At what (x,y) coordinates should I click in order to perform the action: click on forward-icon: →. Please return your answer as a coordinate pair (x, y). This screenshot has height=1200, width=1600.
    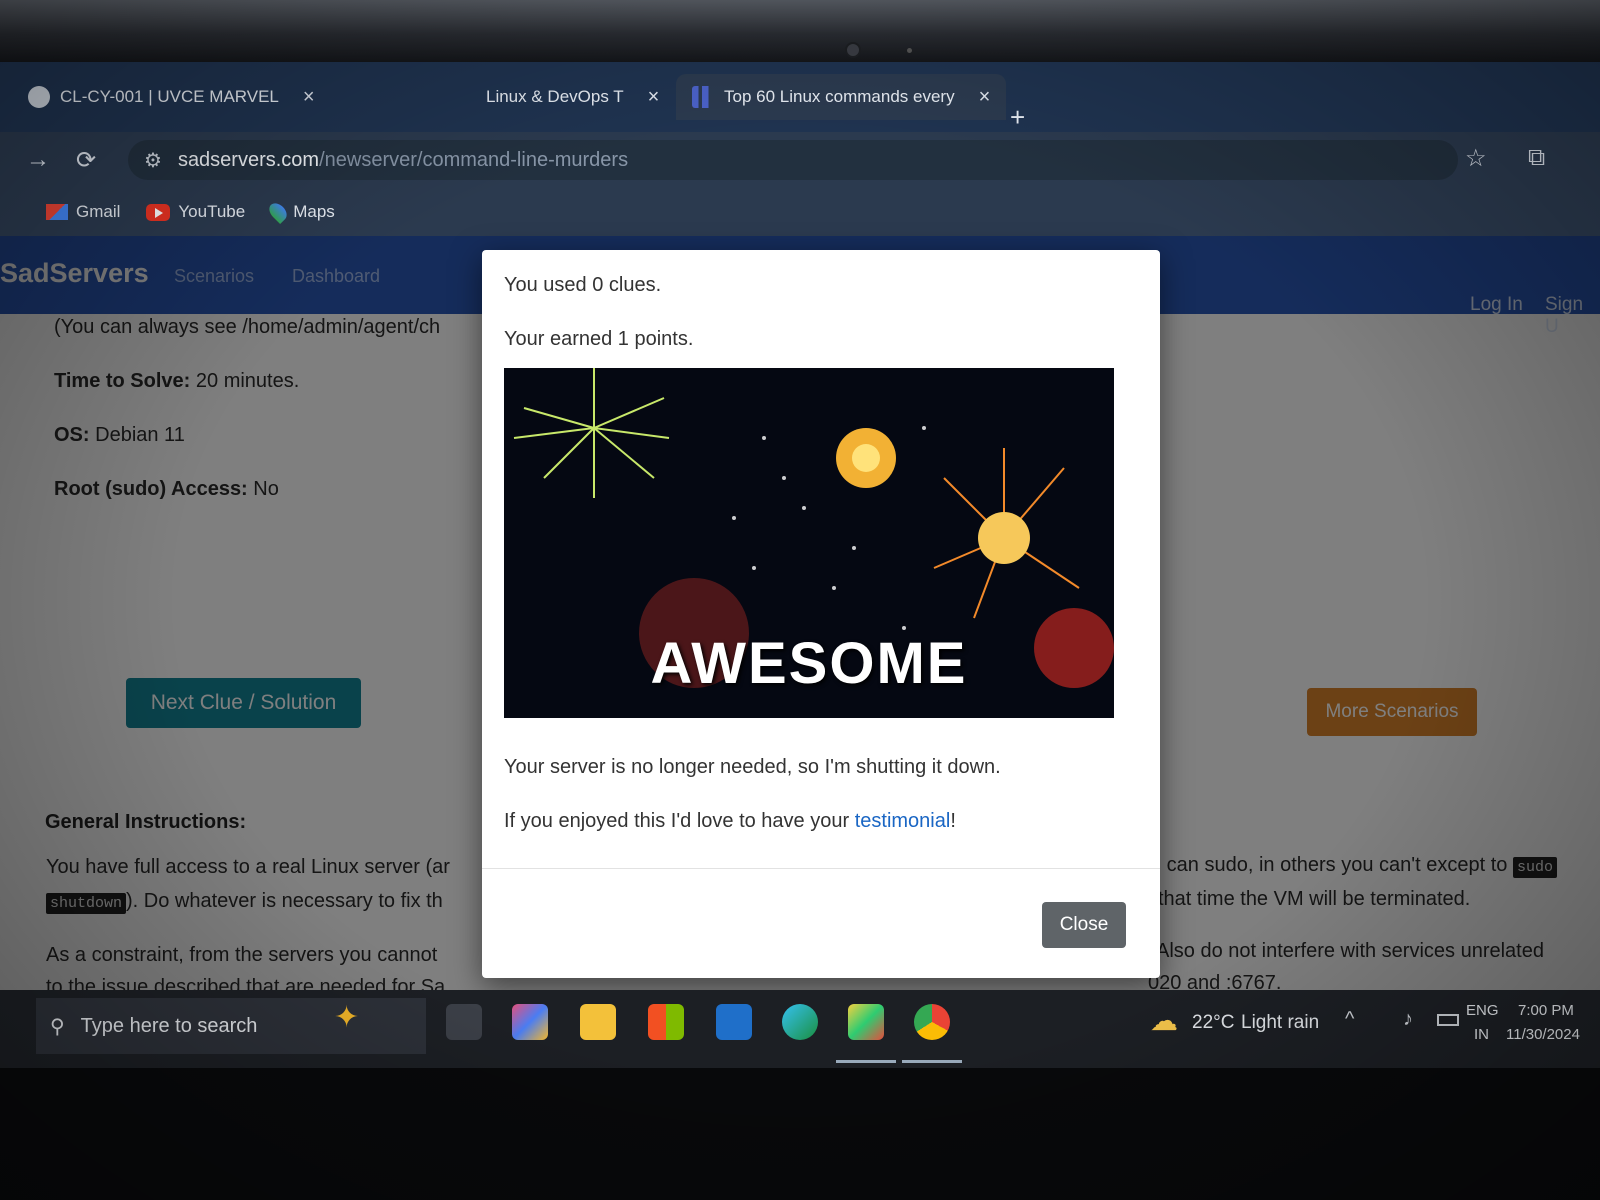
    Looking at the image, I should click on (38, 160).